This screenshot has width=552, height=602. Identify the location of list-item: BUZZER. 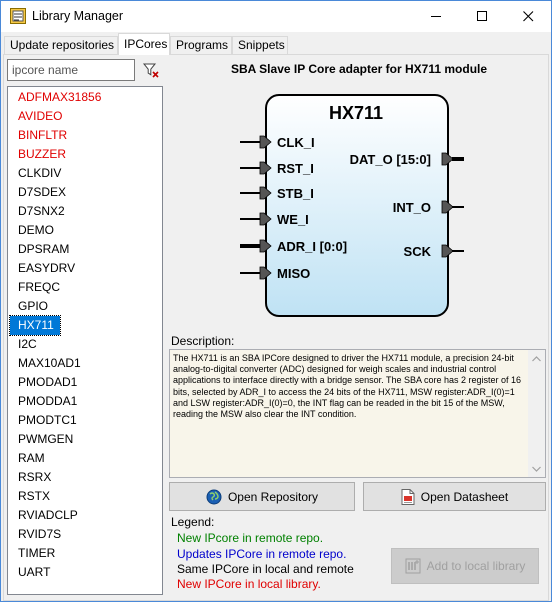
(41, 154).